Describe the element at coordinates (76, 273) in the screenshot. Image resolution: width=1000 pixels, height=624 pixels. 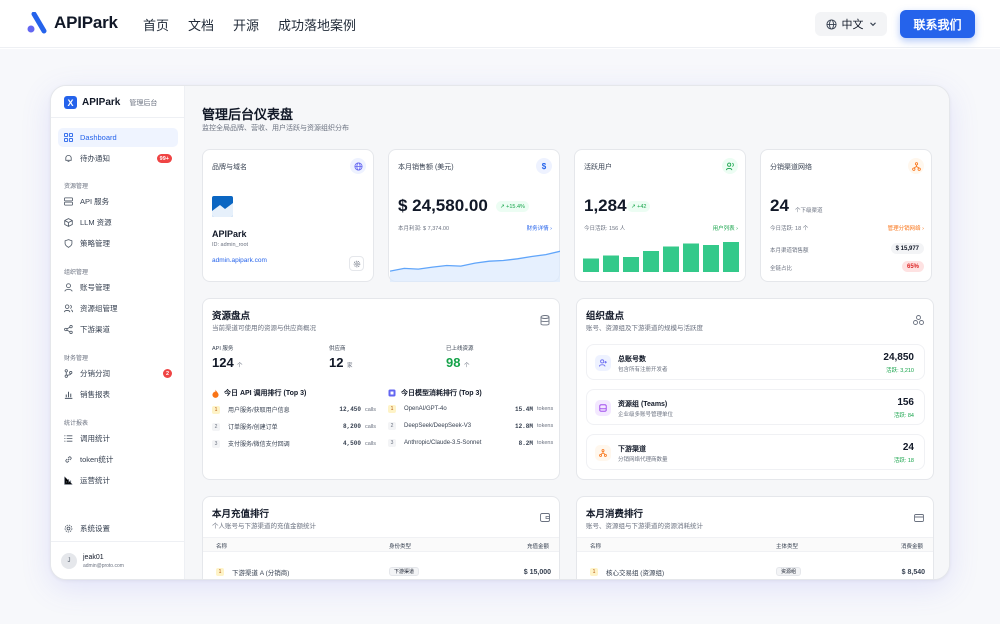
I see `sidebar-section-org: 组织管理` at that location.